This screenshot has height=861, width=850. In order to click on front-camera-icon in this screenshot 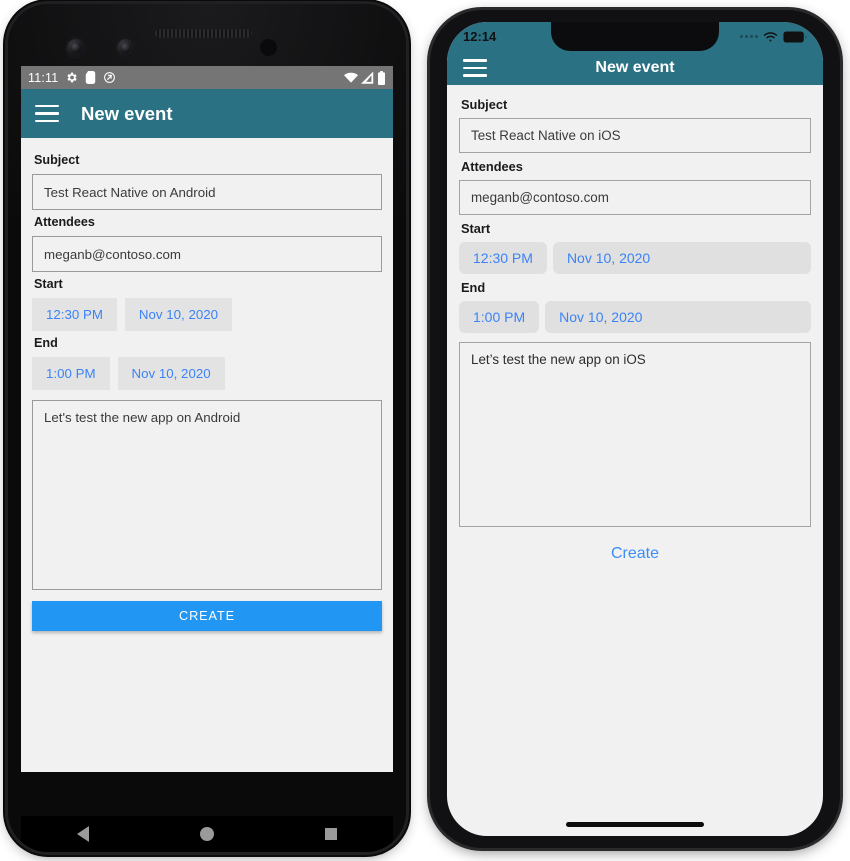, I will do `click(76, 48)`.